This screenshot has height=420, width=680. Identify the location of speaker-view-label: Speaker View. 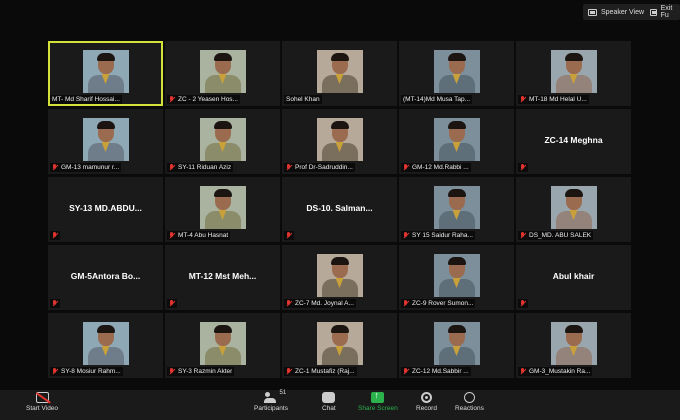
(623, 12).